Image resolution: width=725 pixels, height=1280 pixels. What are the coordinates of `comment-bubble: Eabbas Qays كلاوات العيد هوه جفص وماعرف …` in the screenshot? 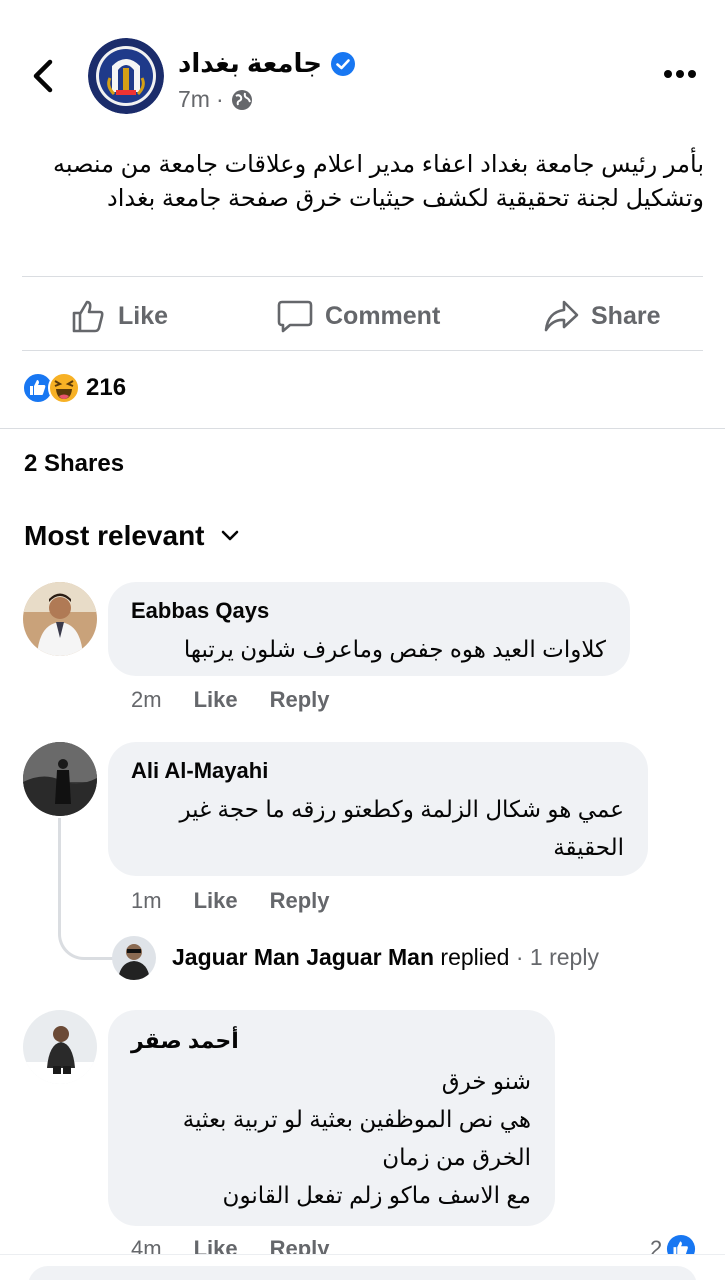 It's located at (369, 629).